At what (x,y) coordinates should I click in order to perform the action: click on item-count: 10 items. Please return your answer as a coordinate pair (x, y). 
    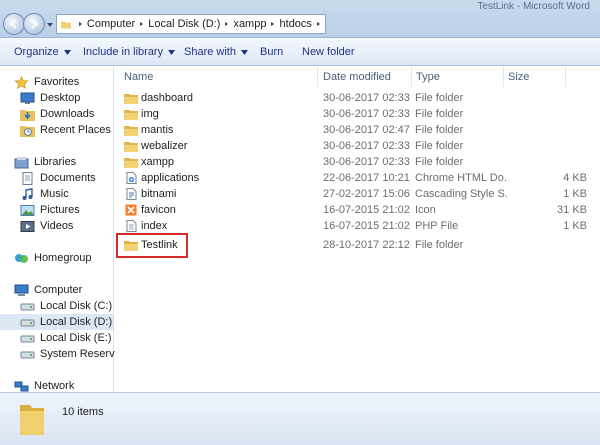
    Looking at the image, I should click on (83, 412).